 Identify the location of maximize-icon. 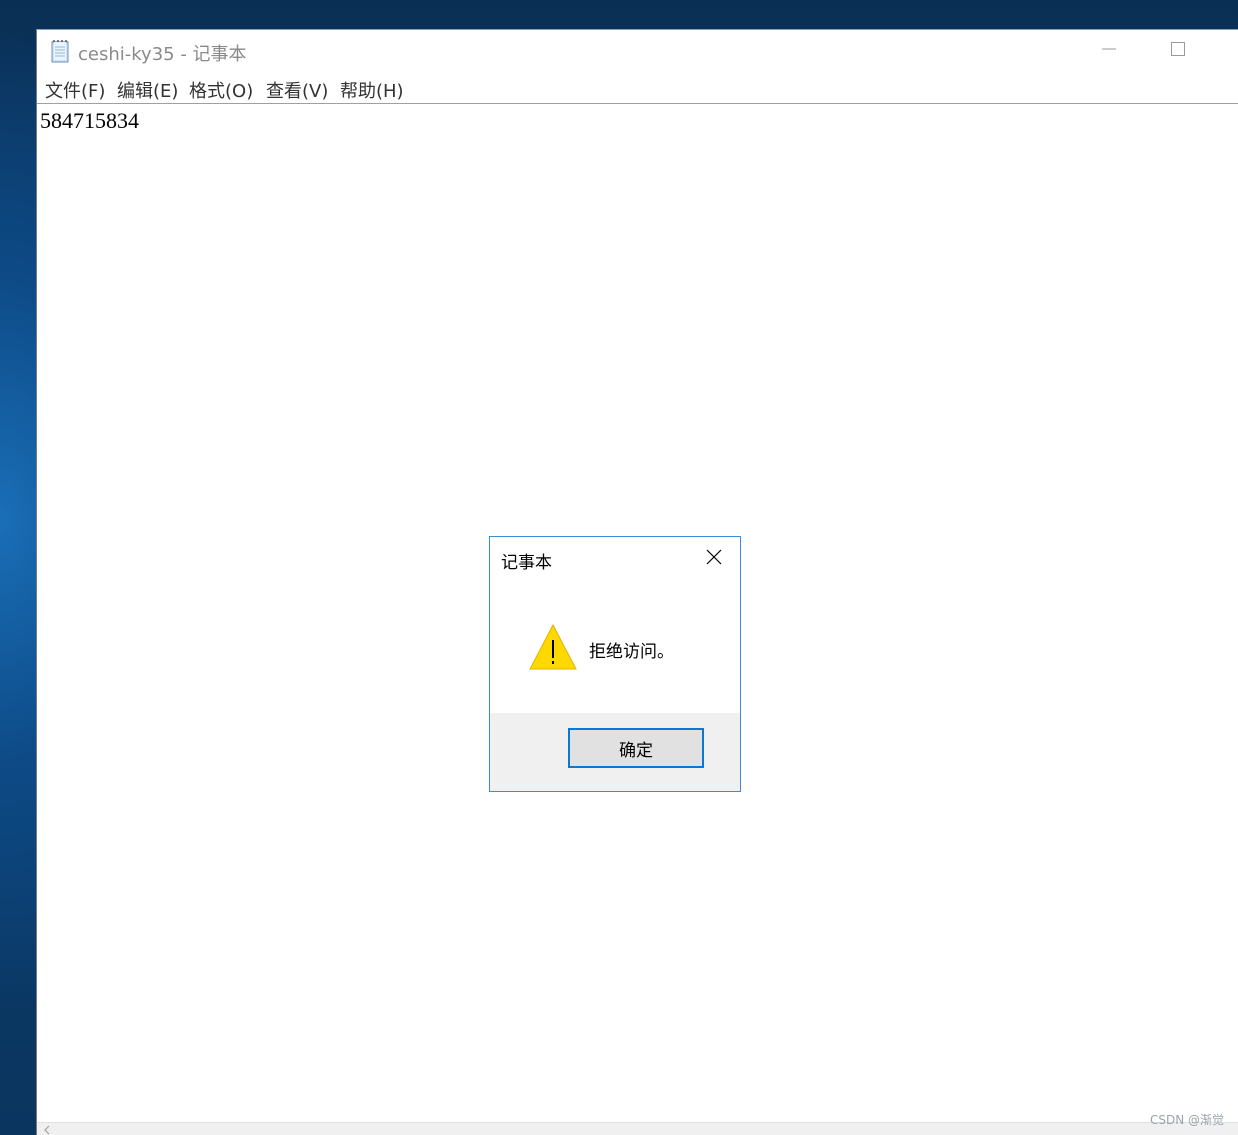
(1178, 51).